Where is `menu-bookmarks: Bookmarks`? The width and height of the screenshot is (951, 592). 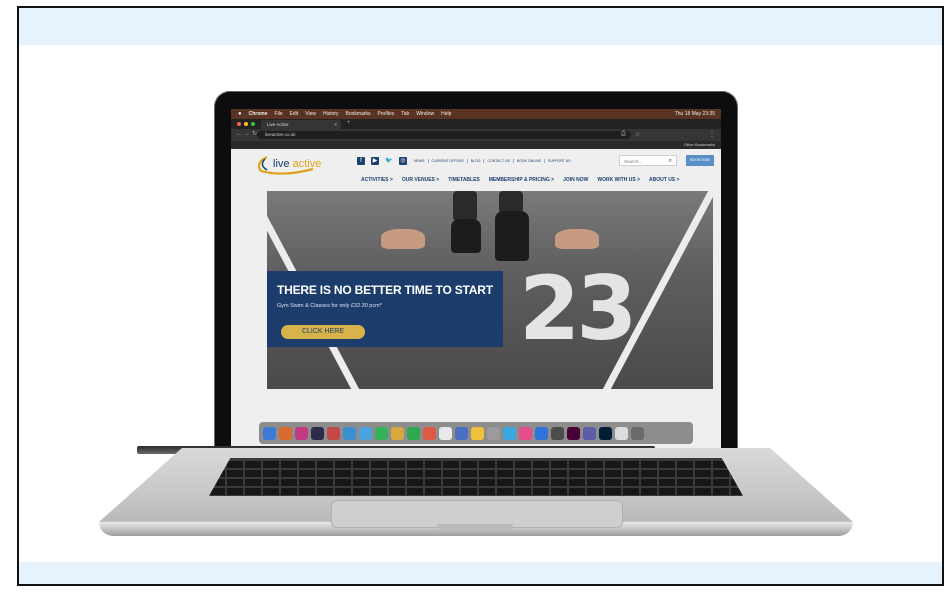
menu-bookmarks: Bookmarks is located at coordinates (358, 114).